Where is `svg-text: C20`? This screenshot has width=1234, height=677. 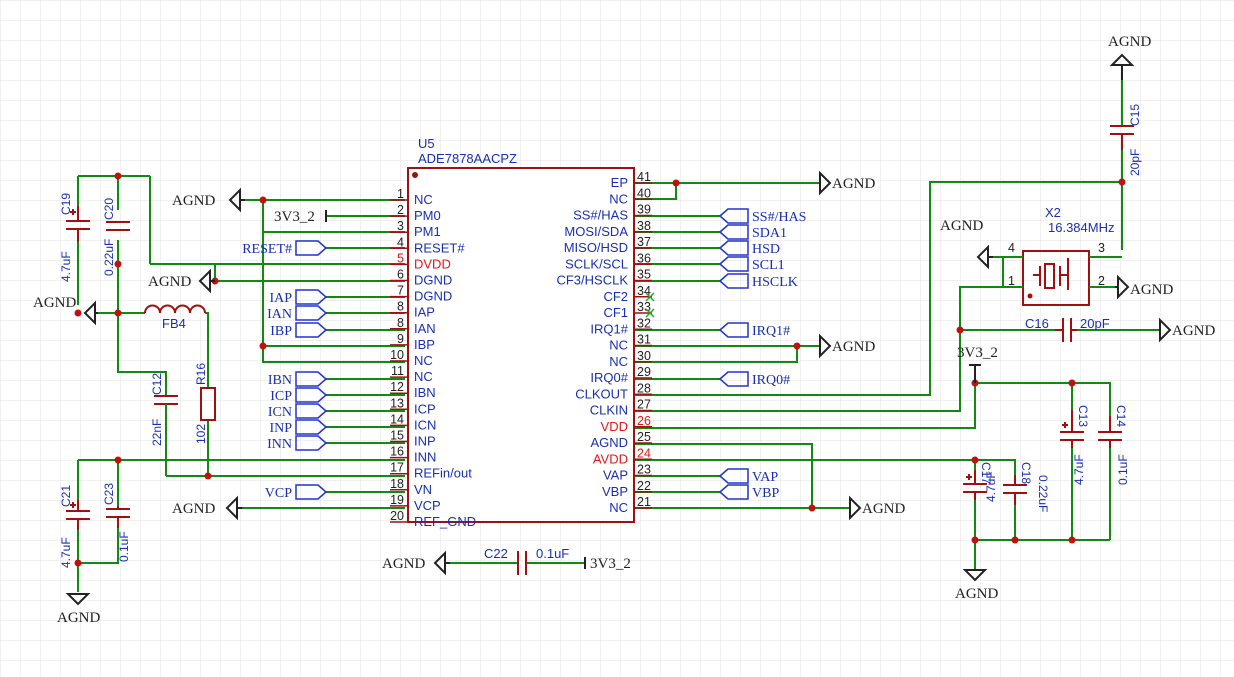 svg-text: C20 is located at coordinates (109, 209).